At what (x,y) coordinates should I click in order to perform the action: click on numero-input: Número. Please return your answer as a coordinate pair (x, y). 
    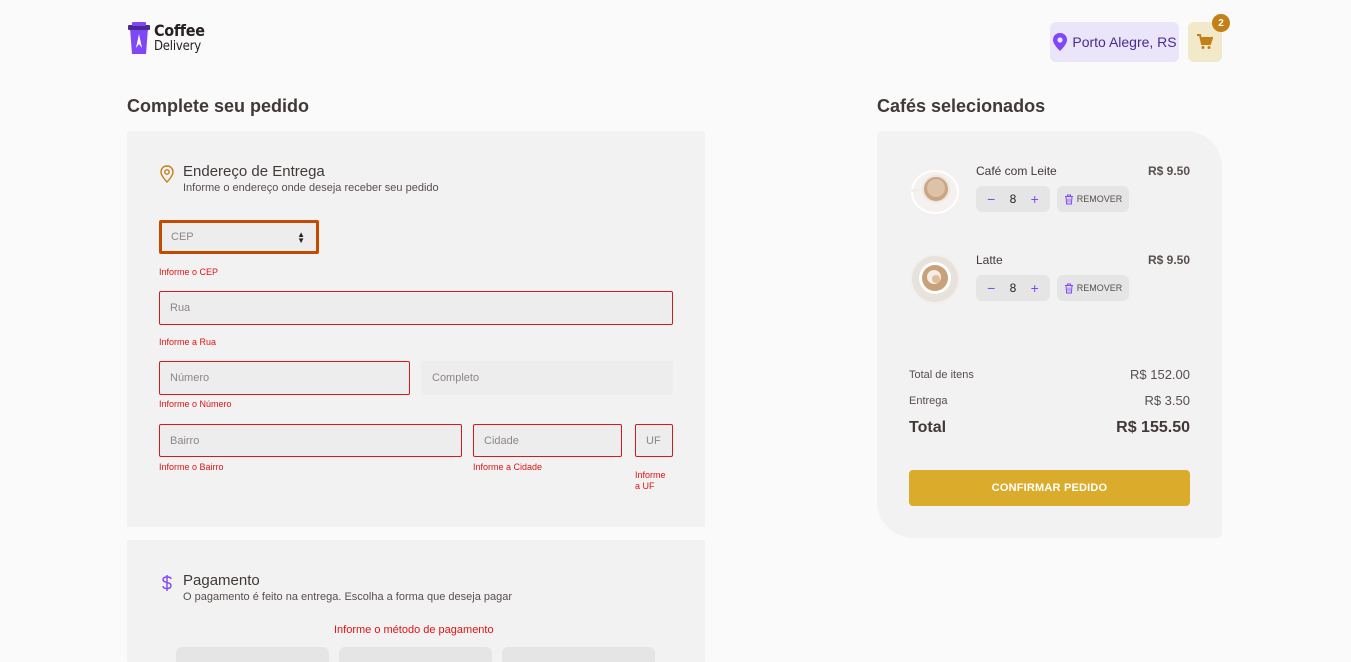
    Looking at the image, I should click on (284, 378).